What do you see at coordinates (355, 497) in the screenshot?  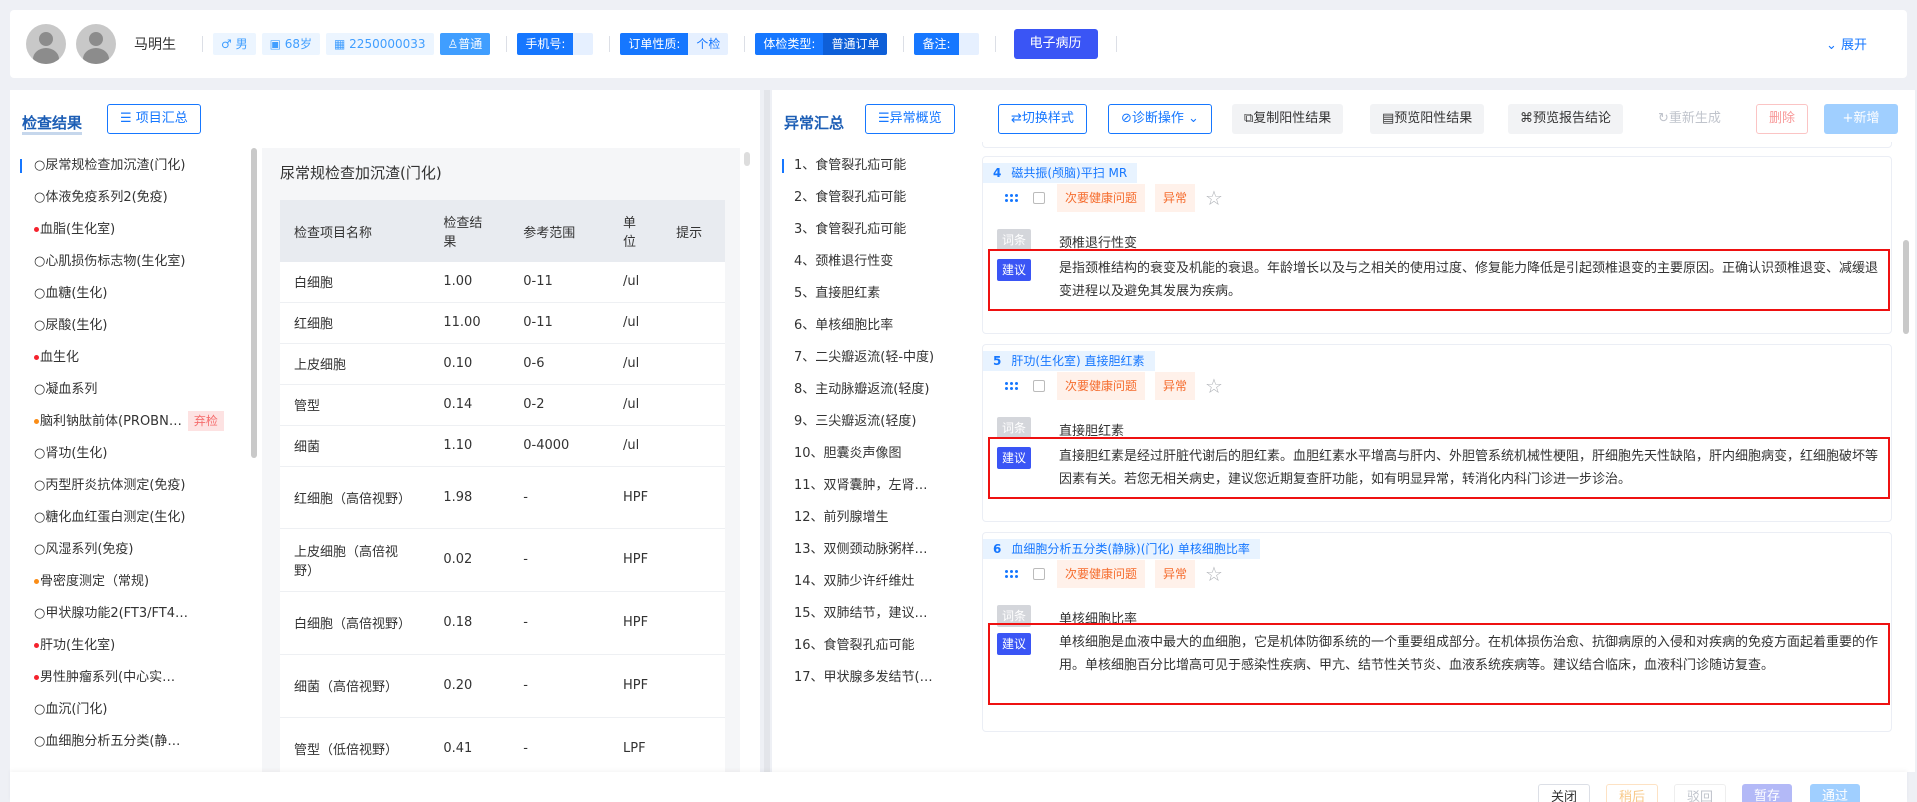 I see `cell-name: 红细胞（高倍视野）` at bounding box center [355, 497].